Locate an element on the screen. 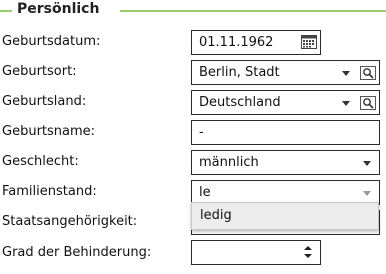 The width and height of the screenshot is (386, 274). birthplace-value: Berlin, Stadt is located at coordinates (239, 72).